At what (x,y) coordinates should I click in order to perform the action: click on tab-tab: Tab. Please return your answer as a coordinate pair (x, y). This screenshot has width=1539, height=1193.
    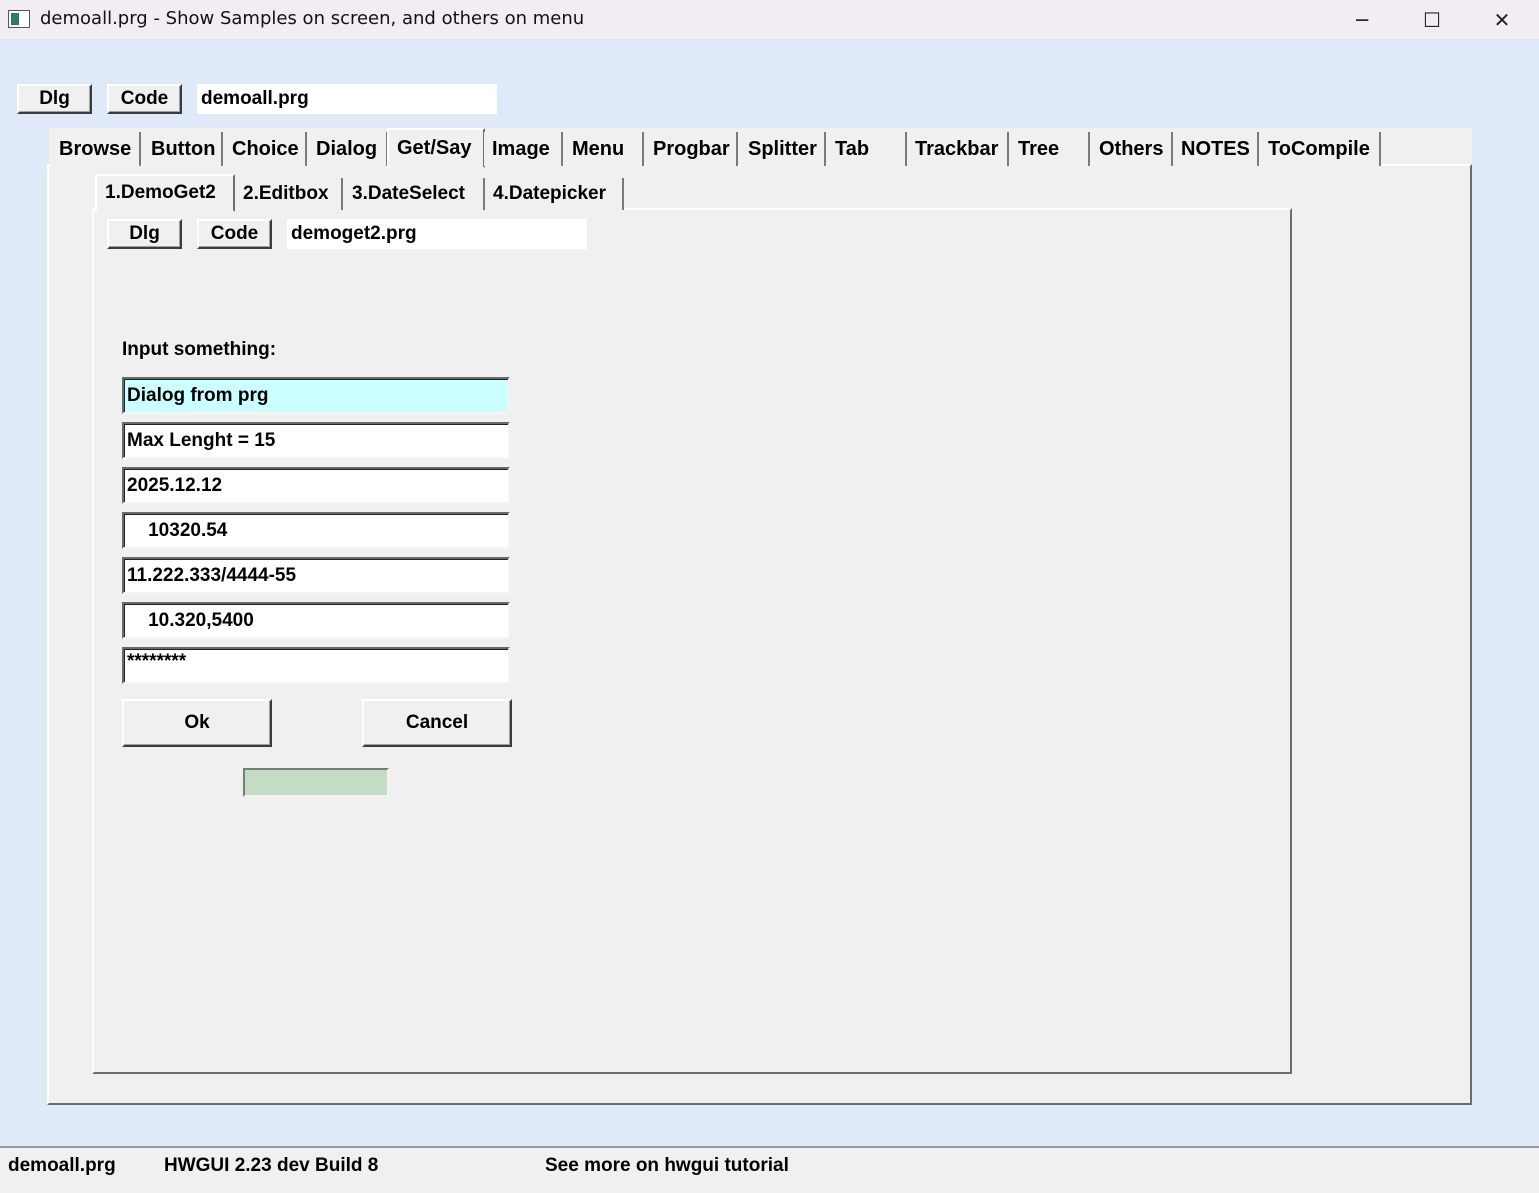
    Looking at the image, I should click on (867, 149).